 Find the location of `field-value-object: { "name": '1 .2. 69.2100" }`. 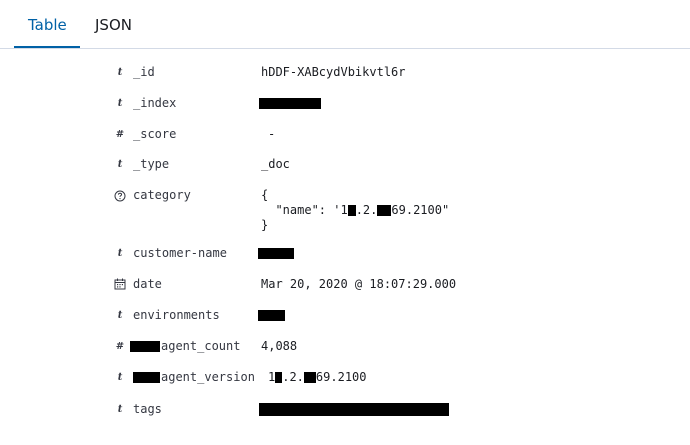

field-value-object: { "name": '1 .2. 69.2100" } is located at coordinates (355, 210).